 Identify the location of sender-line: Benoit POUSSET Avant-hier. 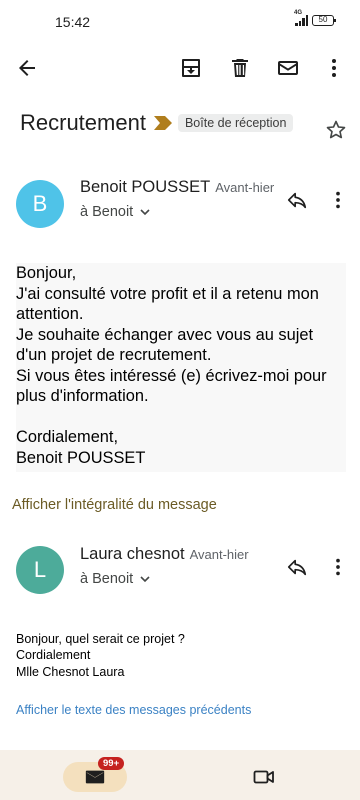
(177, 187).